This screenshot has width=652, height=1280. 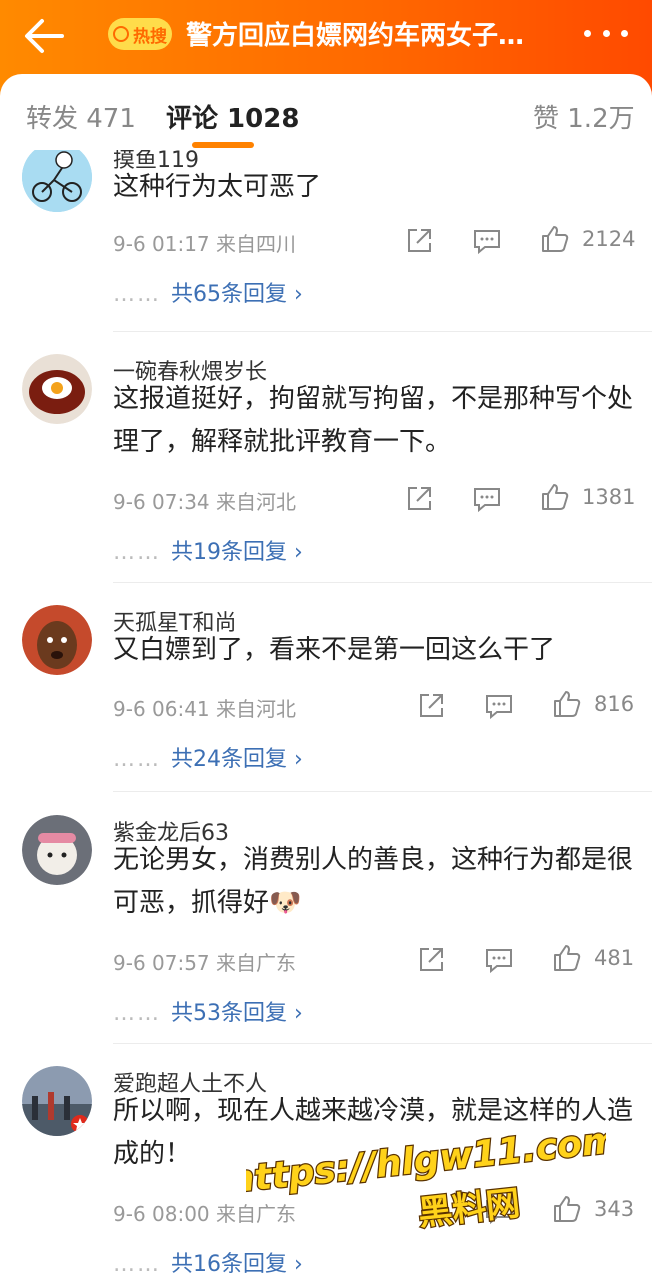 I want to click on comment-meta: 9-6 08:00 来自广东, so click(x=205, y=1214).